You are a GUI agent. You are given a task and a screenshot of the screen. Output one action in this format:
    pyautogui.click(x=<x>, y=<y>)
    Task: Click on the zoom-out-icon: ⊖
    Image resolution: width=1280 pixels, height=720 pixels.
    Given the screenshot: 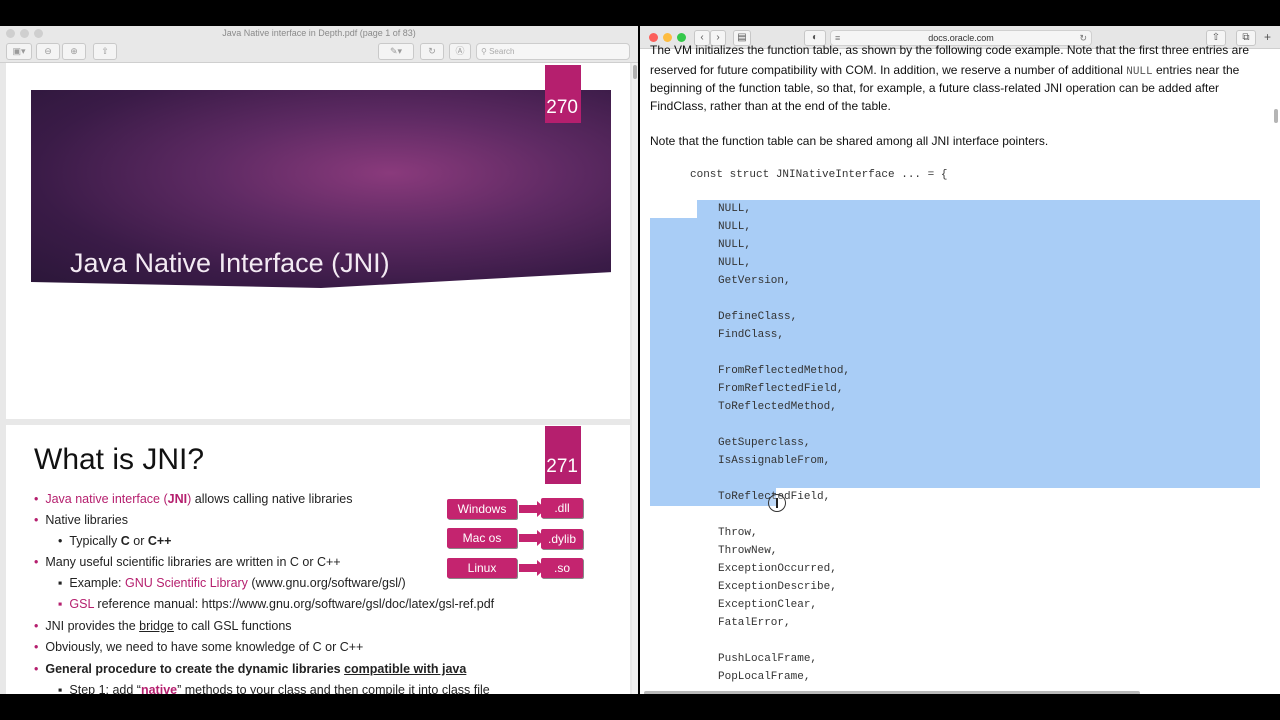 What is the action you would take?
    pyautogui.click(x=48, y=51)
    